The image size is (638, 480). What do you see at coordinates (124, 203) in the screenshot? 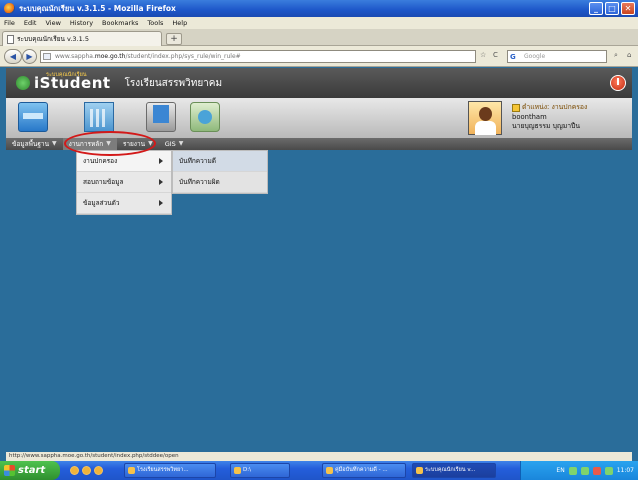
I see `dropdown-item-personal: ข้อมูลส่วนตัว` at bounding box center [124, 203].